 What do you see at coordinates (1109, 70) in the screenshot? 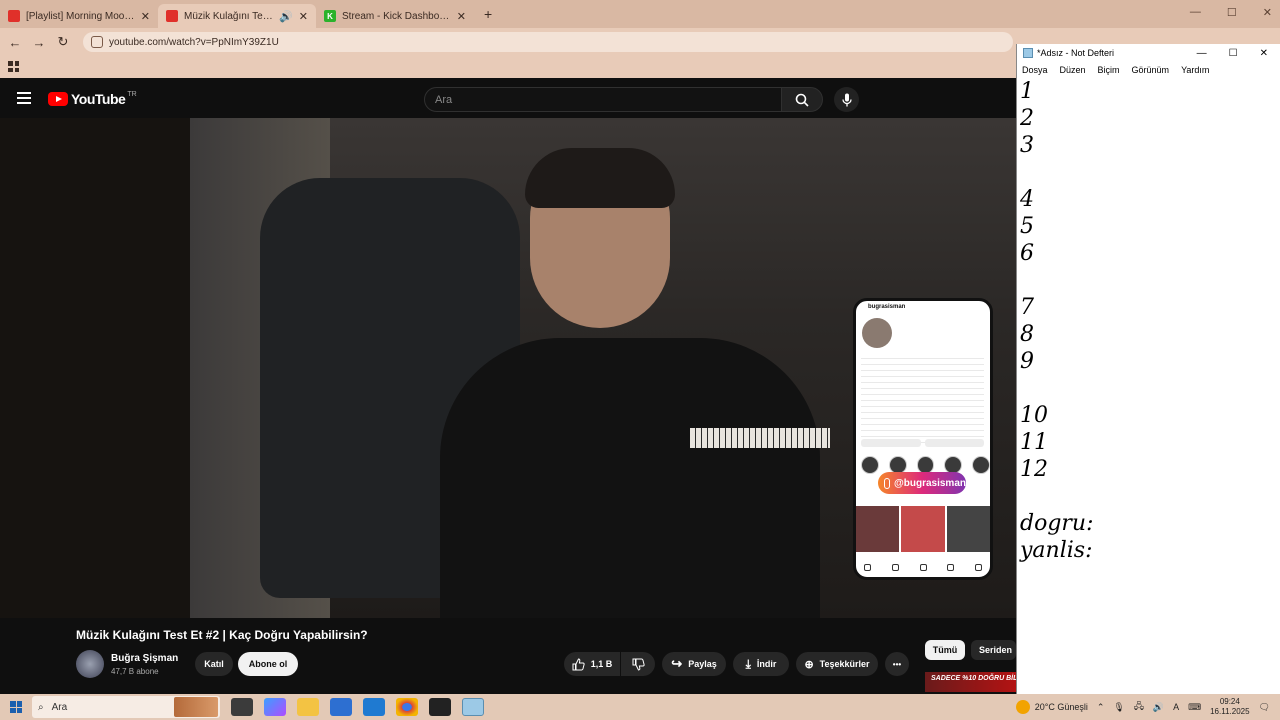
I see `menu-format: Biçim` at bounding box center [1109, 70].